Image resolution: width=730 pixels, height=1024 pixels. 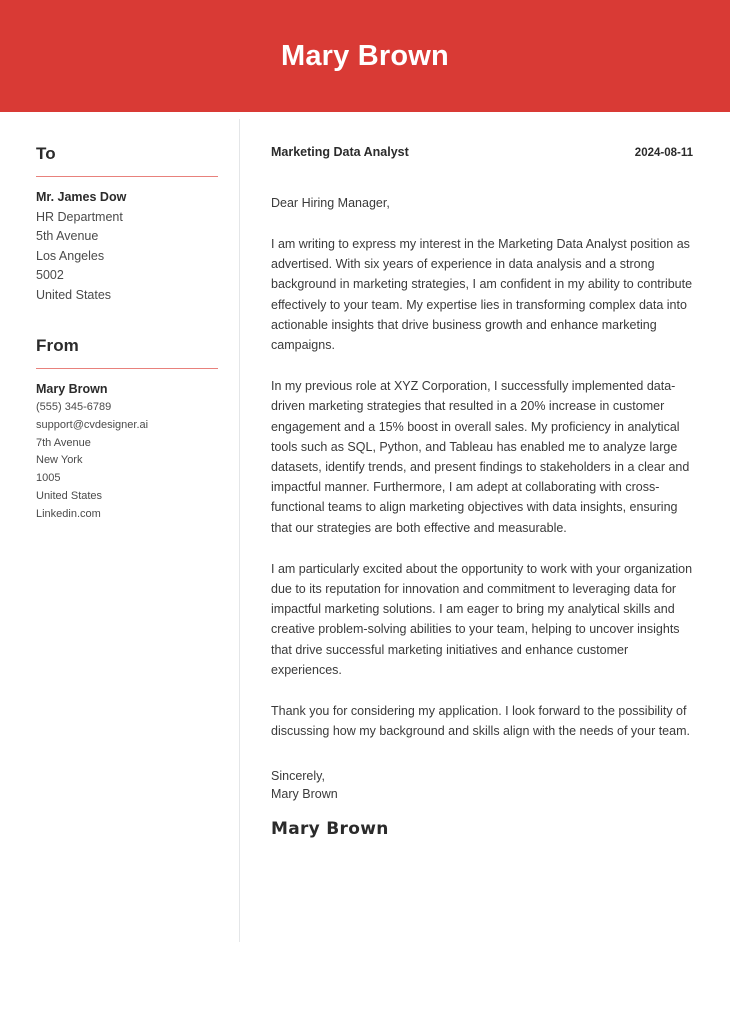 What do you see at coordinates (69, 495) in the screenshot?
I see `sender-line: United States` at bounding box center [69, 495].